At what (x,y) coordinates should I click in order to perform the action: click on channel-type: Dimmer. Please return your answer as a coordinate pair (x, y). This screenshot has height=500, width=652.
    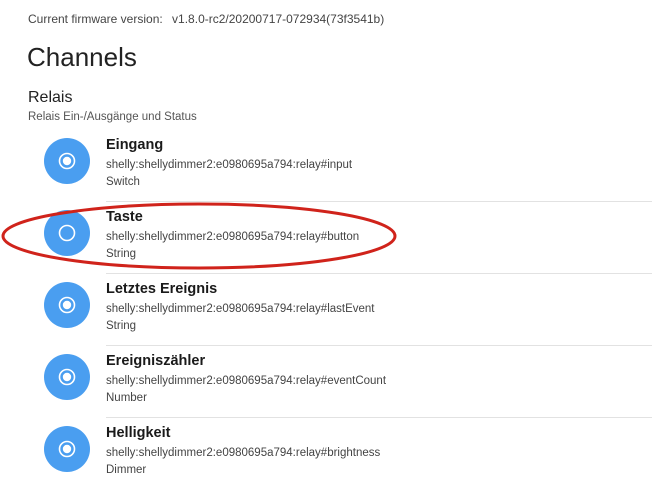
    Looking at the image, I should click on (126, 470).